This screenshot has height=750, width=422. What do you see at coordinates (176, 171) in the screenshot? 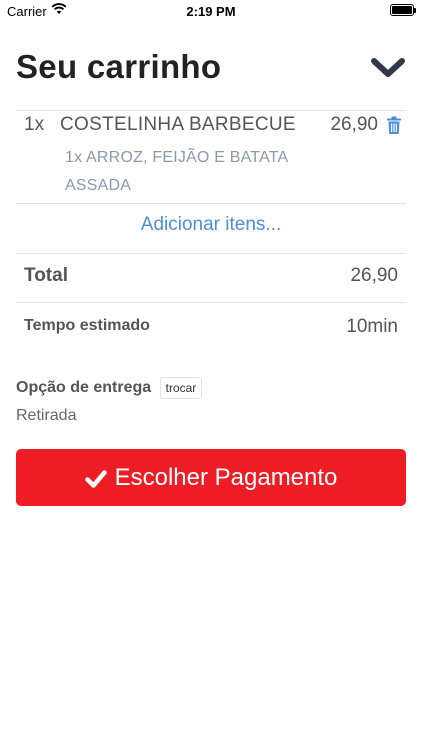
I see `item-addon: 1x ARROZ, FEIJÃO E BATATA ASSADA` at bounding box center [176, 171].